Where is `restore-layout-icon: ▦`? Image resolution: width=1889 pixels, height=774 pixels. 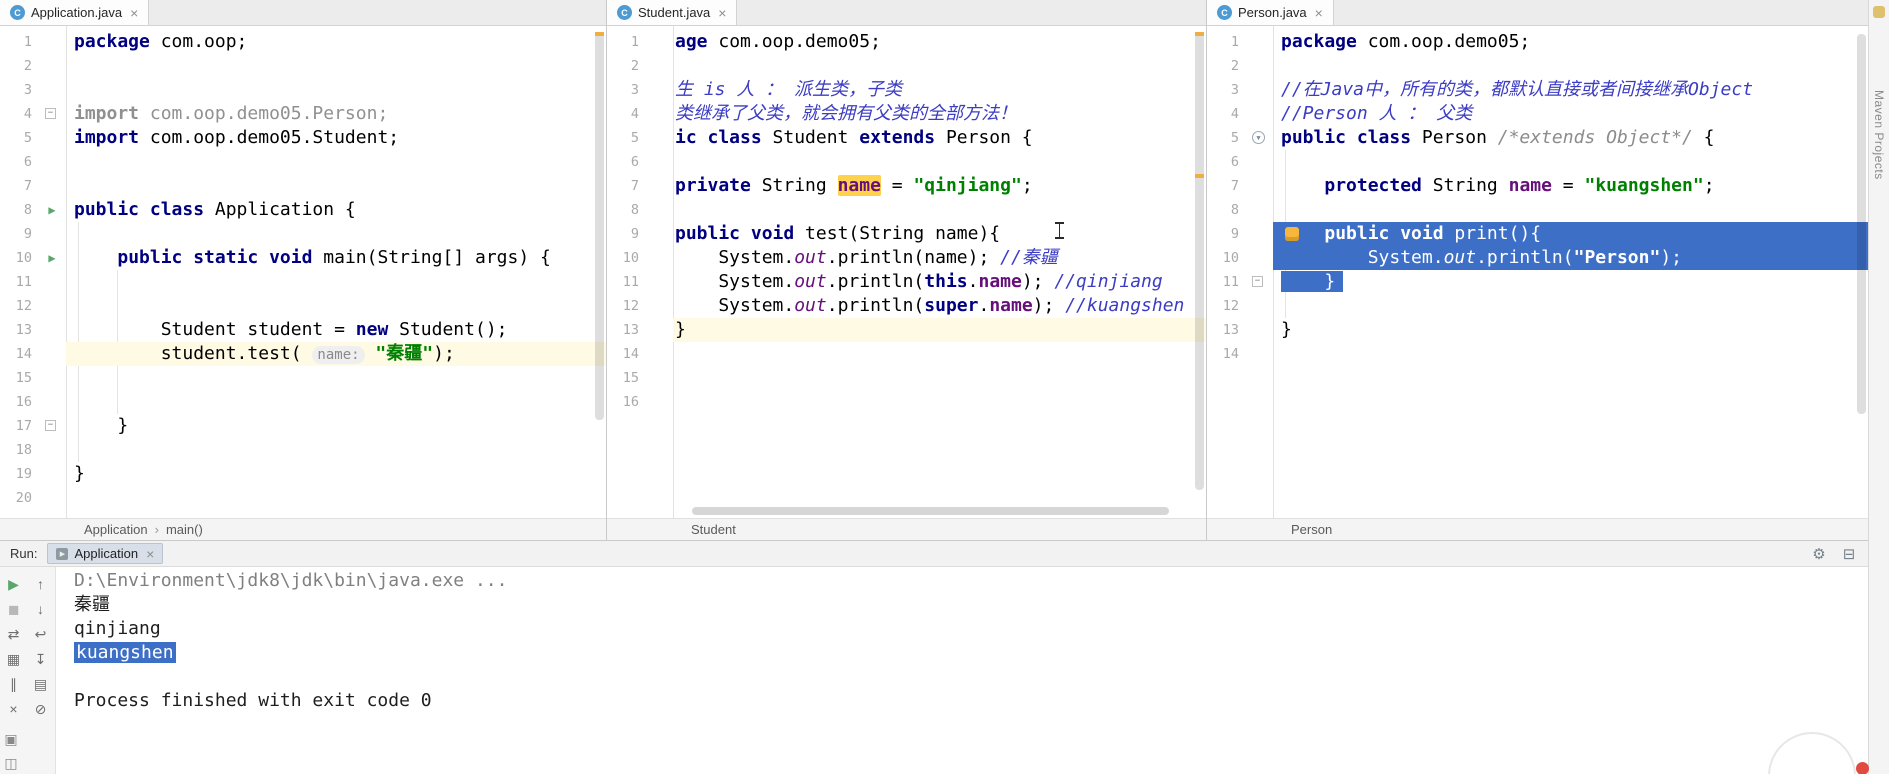
restore-layout-icon: ▦ is located at coordinates (14, 659).